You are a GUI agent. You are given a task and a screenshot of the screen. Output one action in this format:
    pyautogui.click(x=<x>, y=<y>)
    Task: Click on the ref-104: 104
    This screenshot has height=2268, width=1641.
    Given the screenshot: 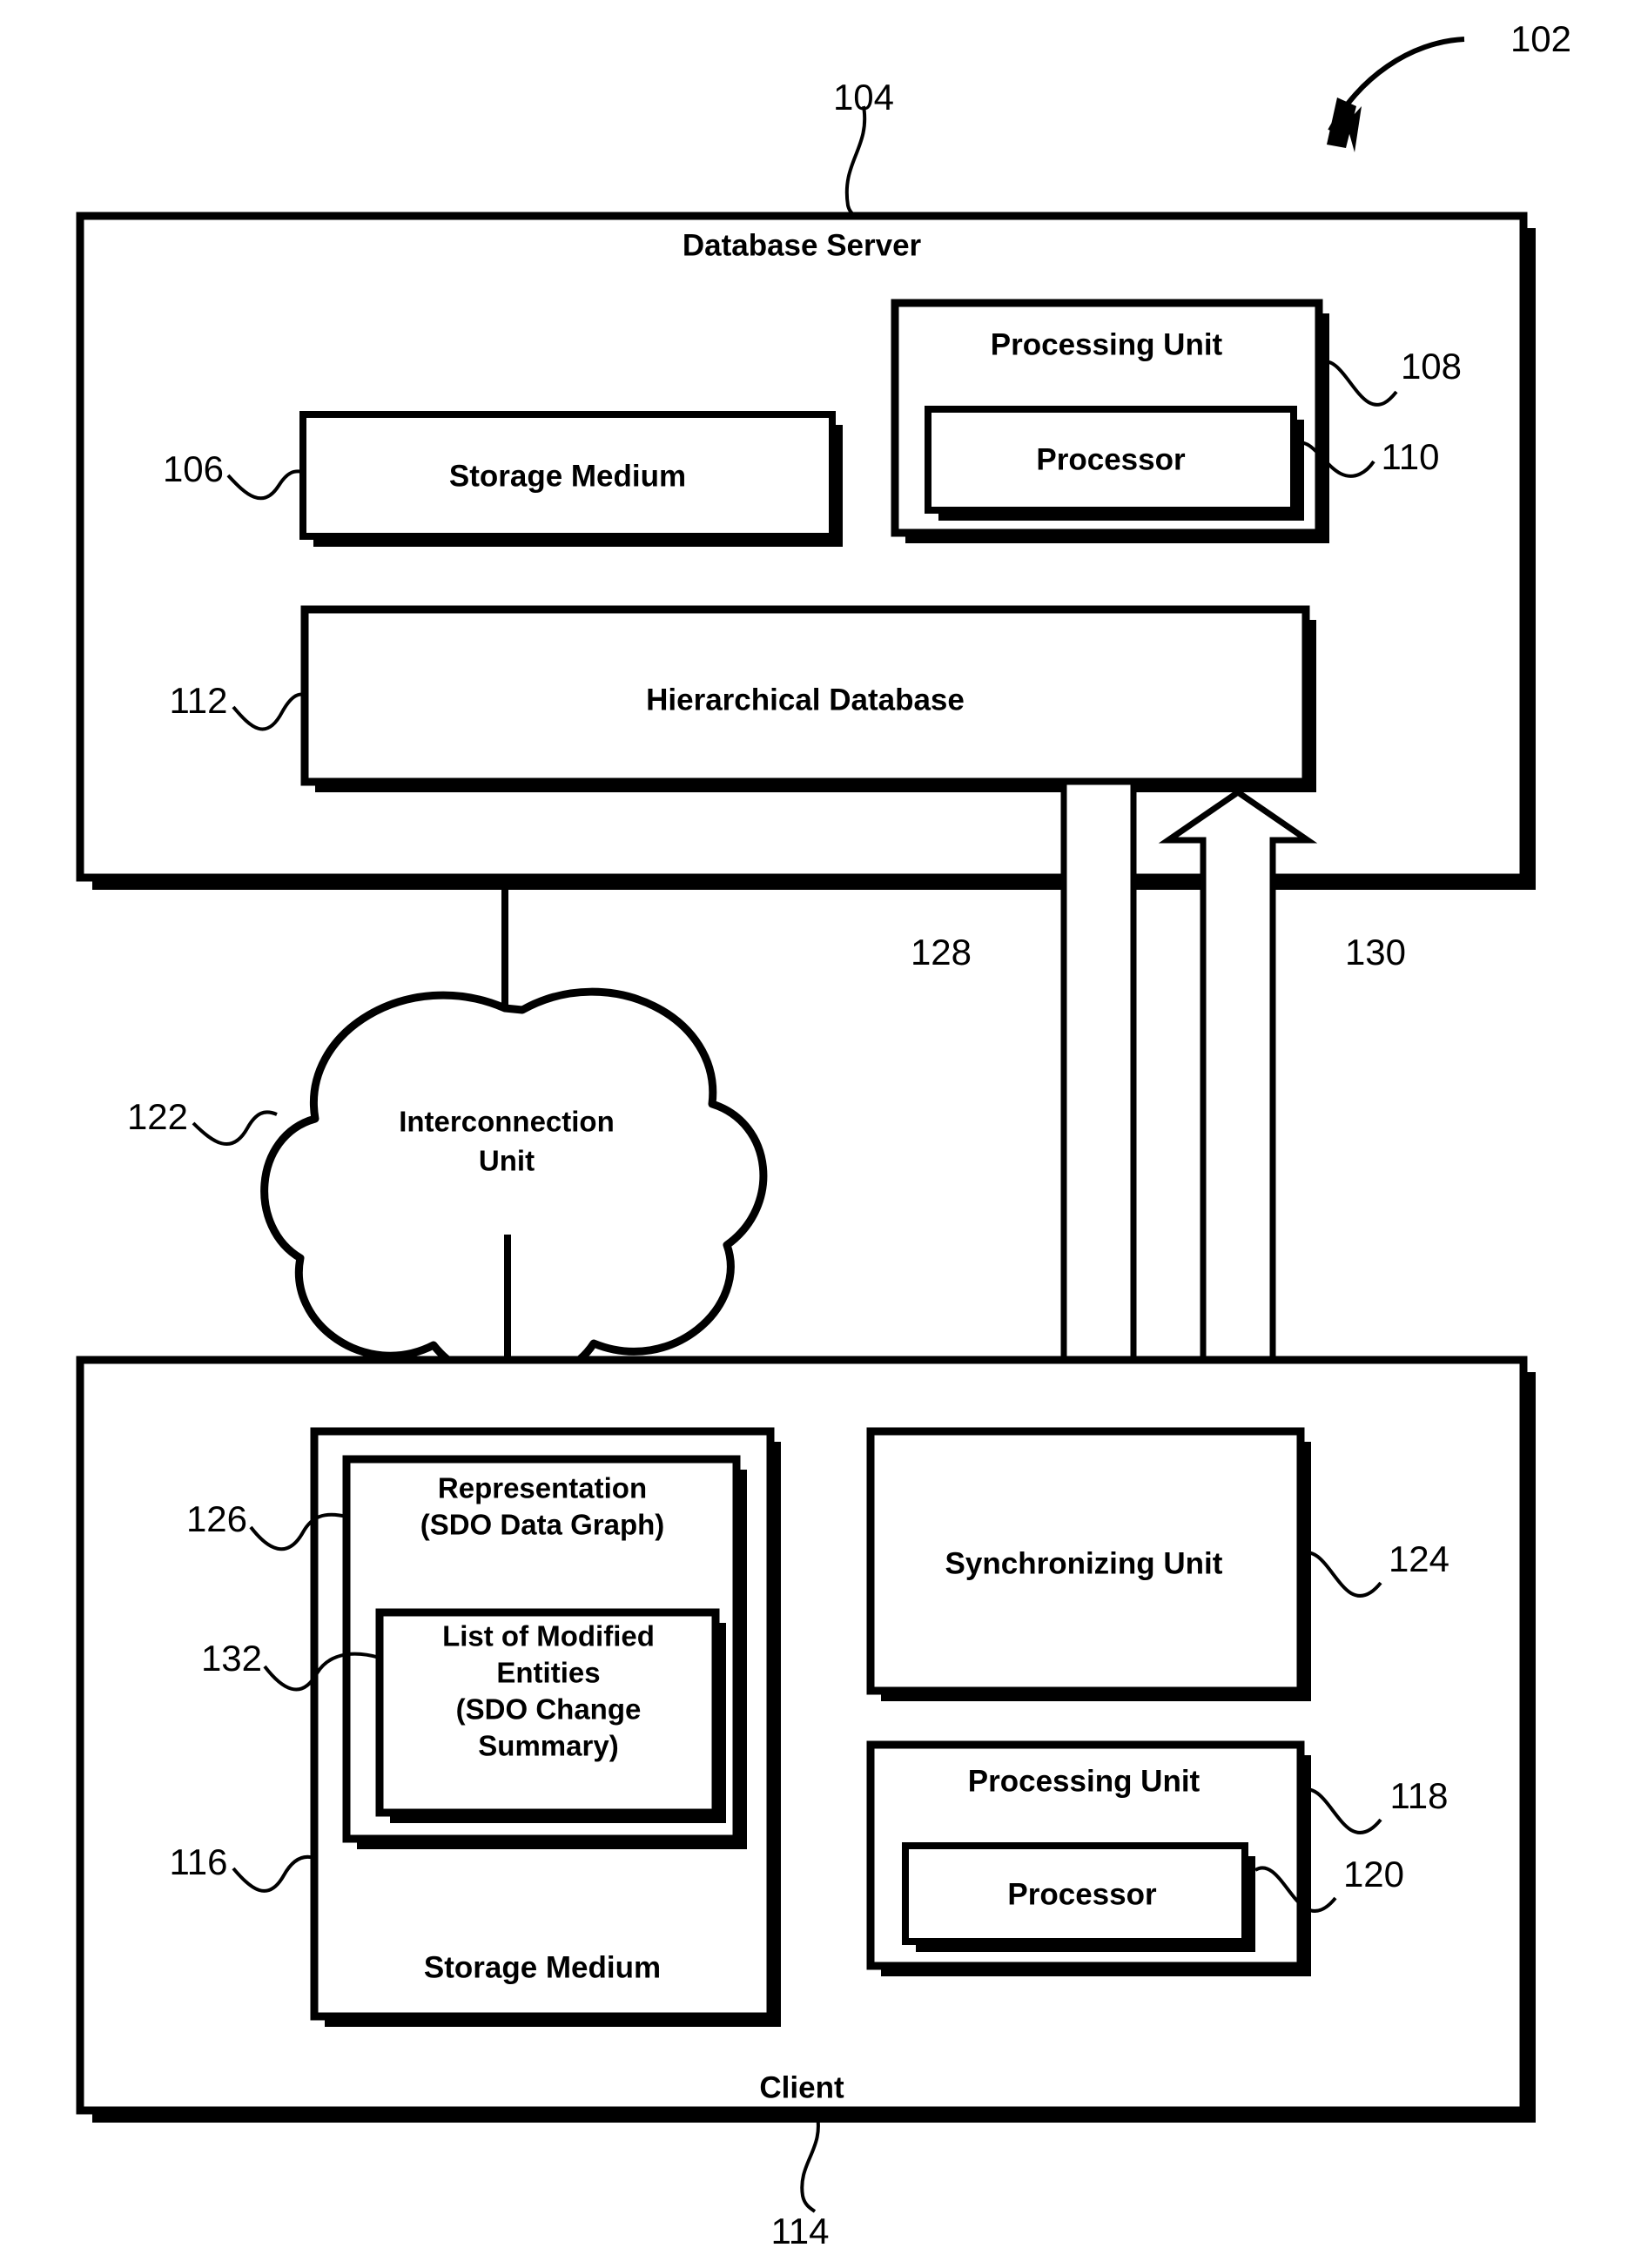 What is the action you would take?
    pyautogui.click(x=863, y=98)
    